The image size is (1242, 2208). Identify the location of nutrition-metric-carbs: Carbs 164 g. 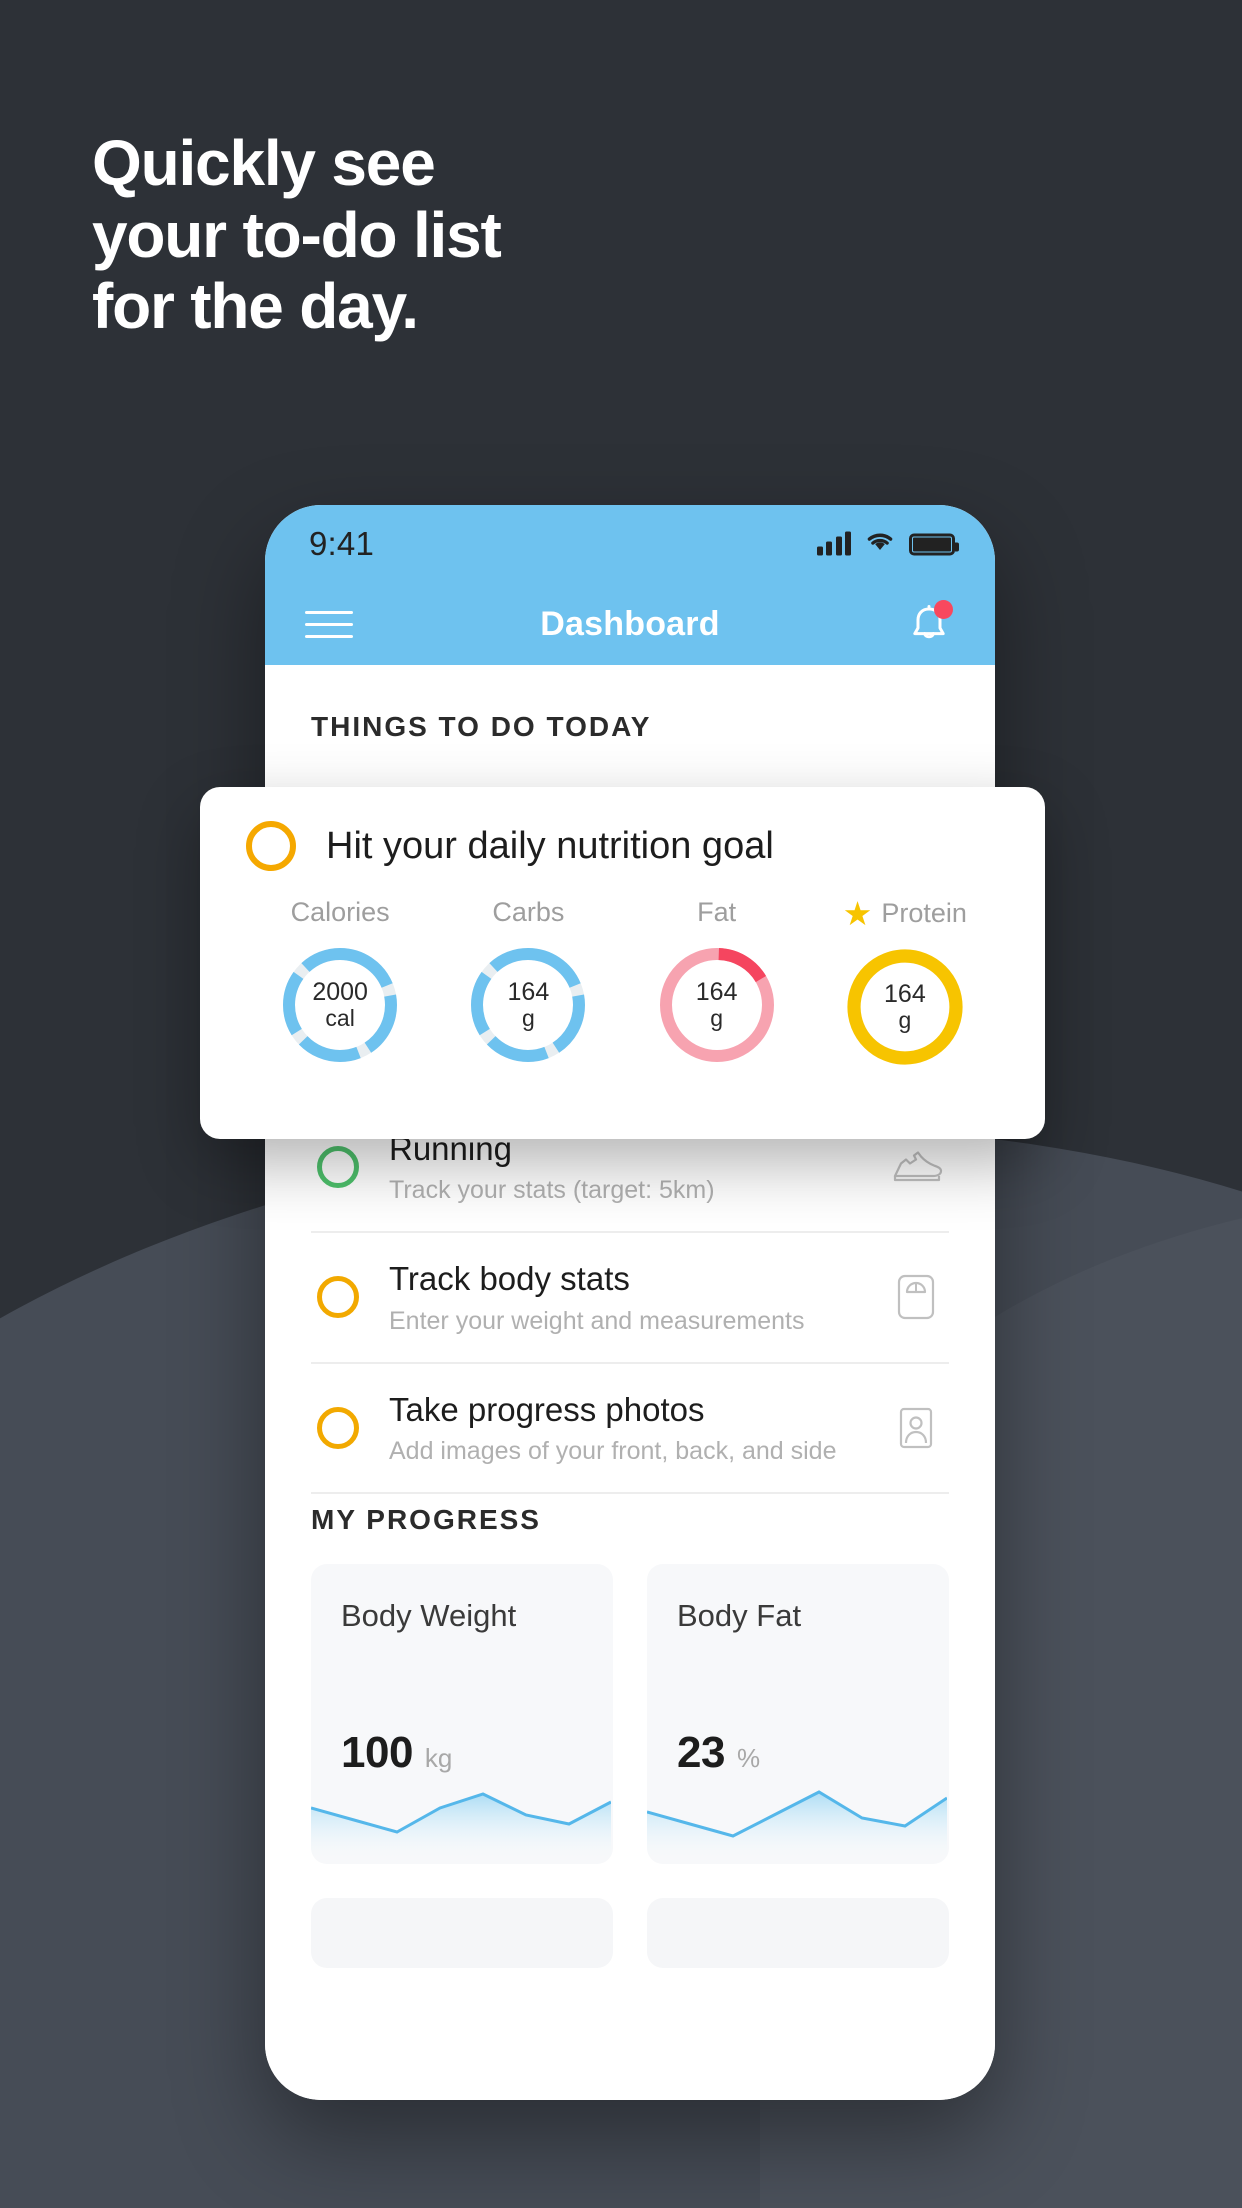
(528, 983).